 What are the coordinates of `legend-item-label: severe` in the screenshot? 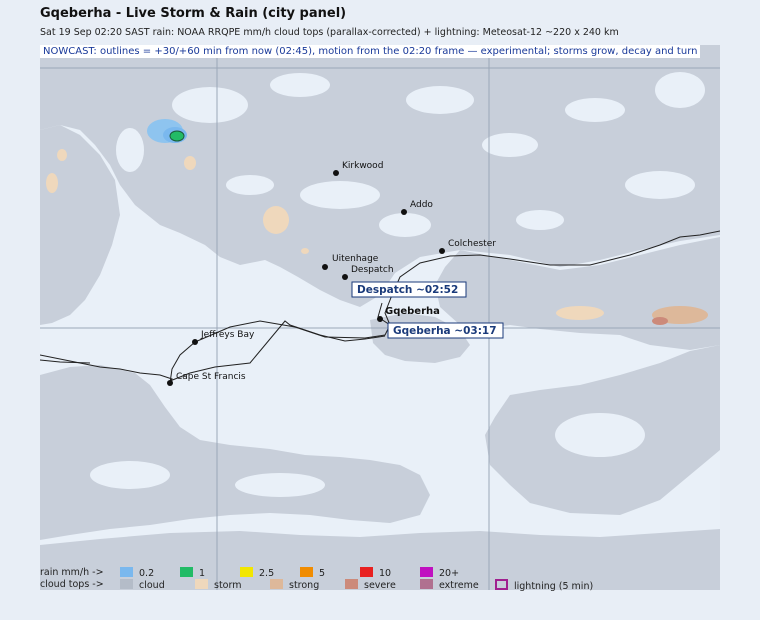 It's located at (380, 585).